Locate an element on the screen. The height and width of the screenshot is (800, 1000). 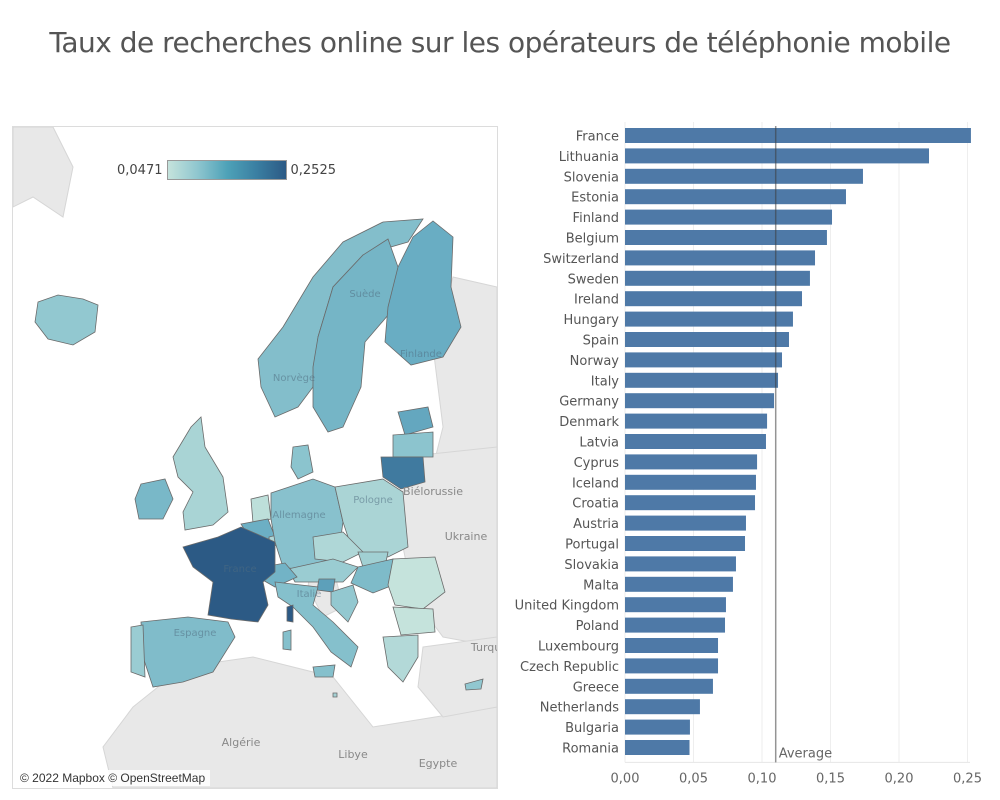
bar-norway is located at coordinates (704, 360).